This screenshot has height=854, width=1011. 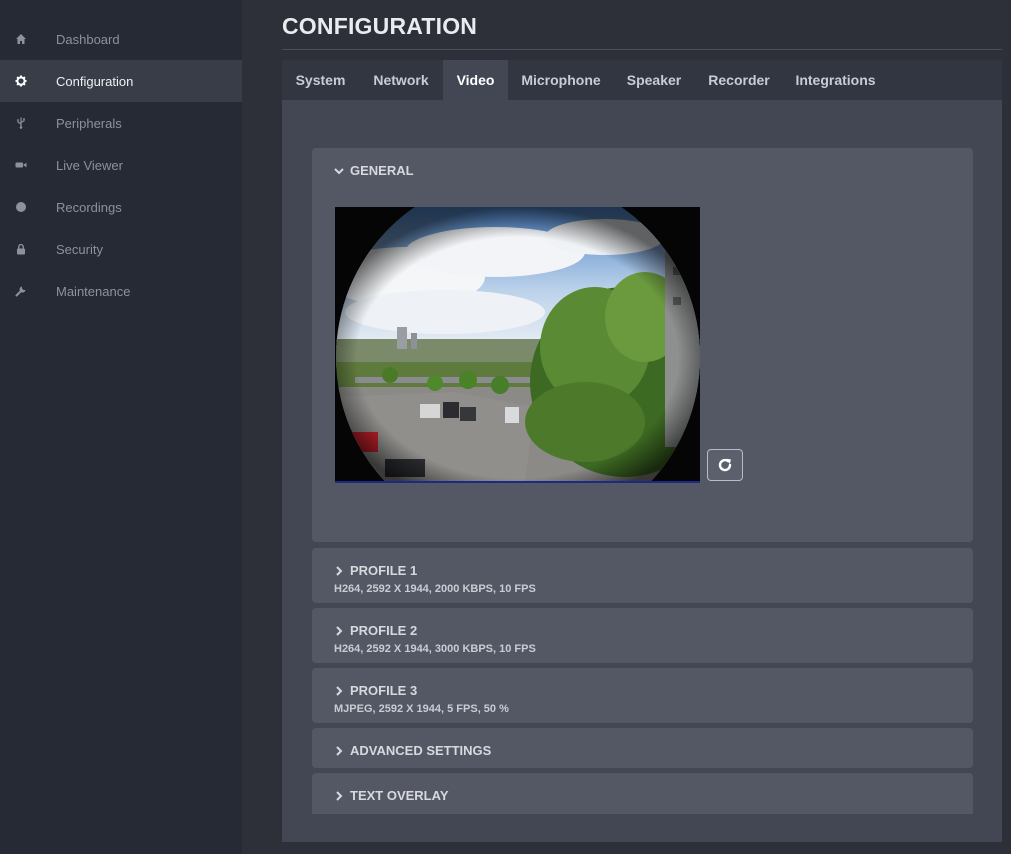 I want to click on sidebar-item-configuration: Configuration, so click(x=121, y=81).